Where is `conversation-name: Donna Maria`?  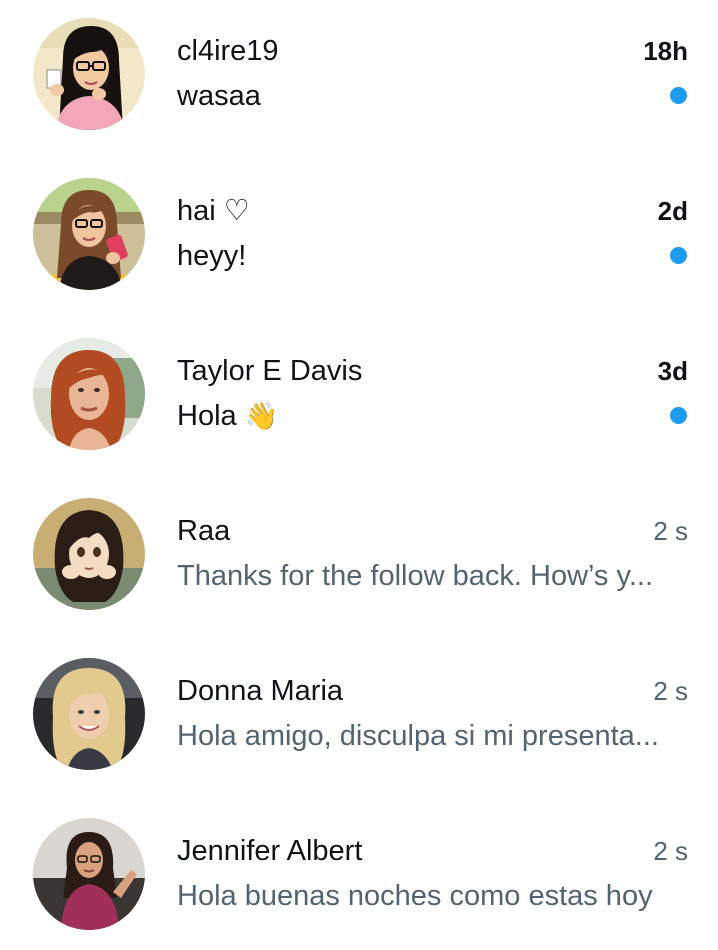
conversation-name: Donna Maria is located at coordinates (260, 691).